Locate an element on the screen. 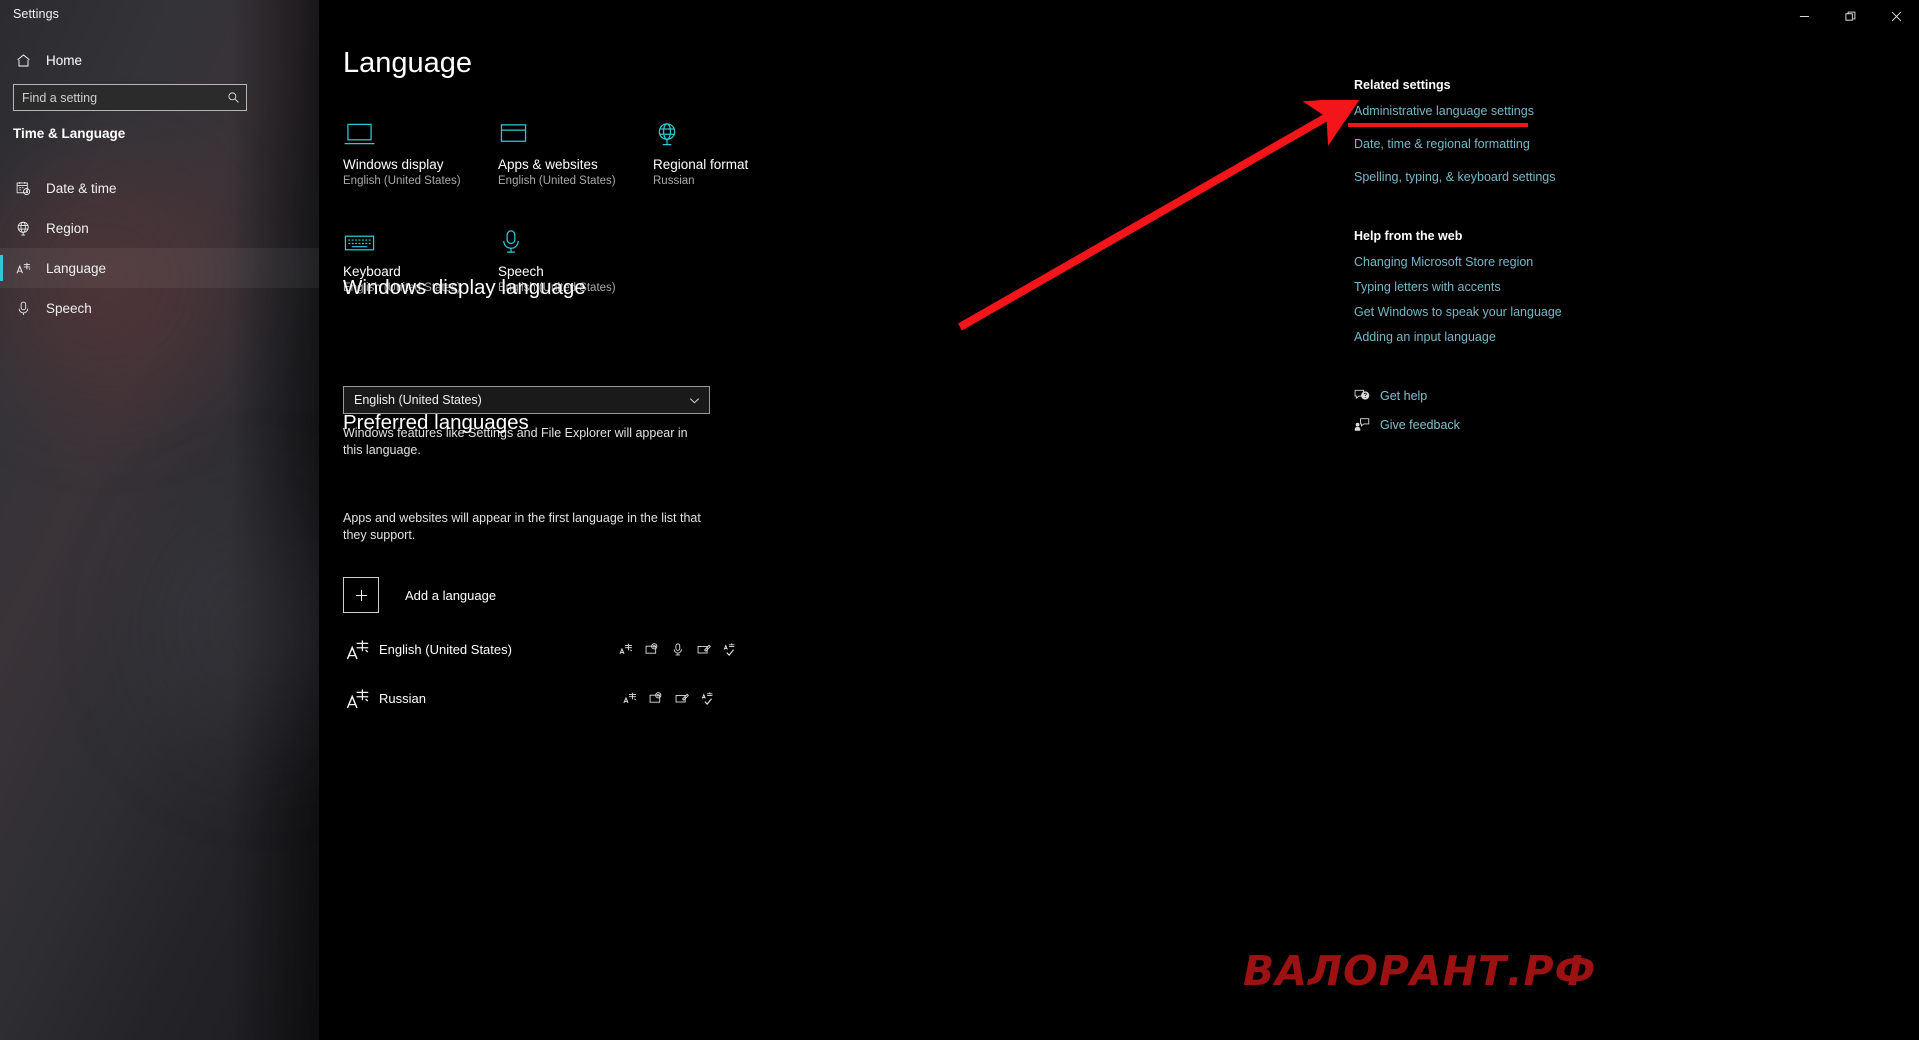 Image resolution: width=1919 pixels, height=1040 pixels. sidebar-item-region: Region is located at coordinates (159, 228).